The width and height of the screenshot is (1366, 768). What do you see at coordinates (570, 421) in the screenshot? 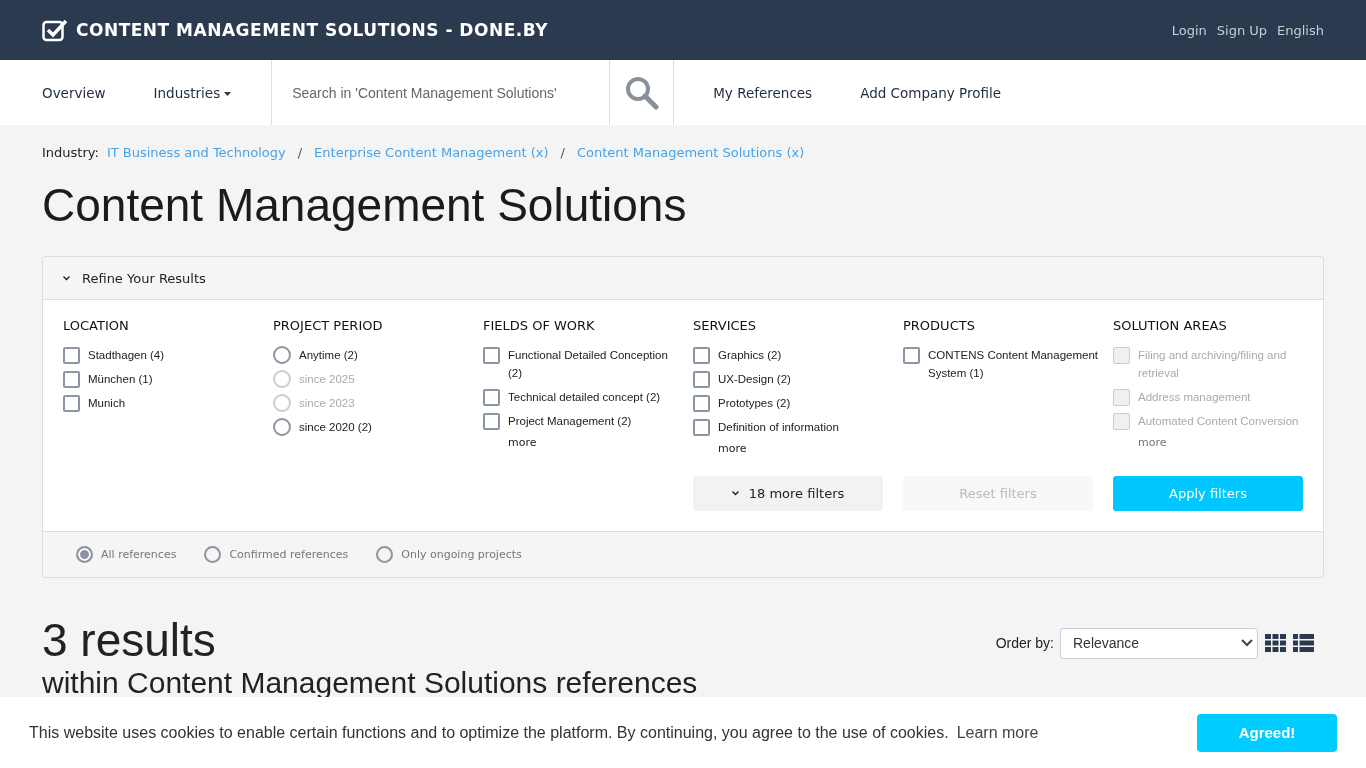
I see `filter-option-label: Project Management (2)` at bounding box center [570, 421].